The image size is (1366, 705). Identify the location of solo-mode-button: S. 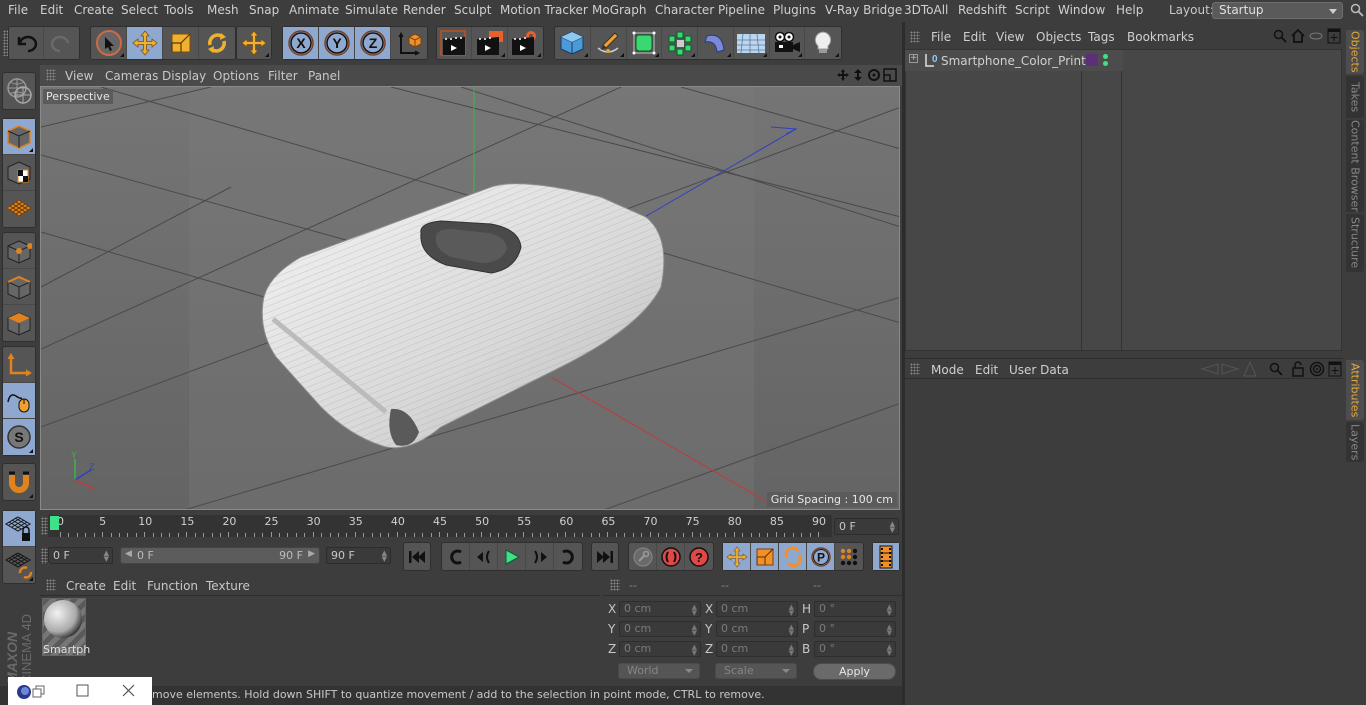
(19, 437).